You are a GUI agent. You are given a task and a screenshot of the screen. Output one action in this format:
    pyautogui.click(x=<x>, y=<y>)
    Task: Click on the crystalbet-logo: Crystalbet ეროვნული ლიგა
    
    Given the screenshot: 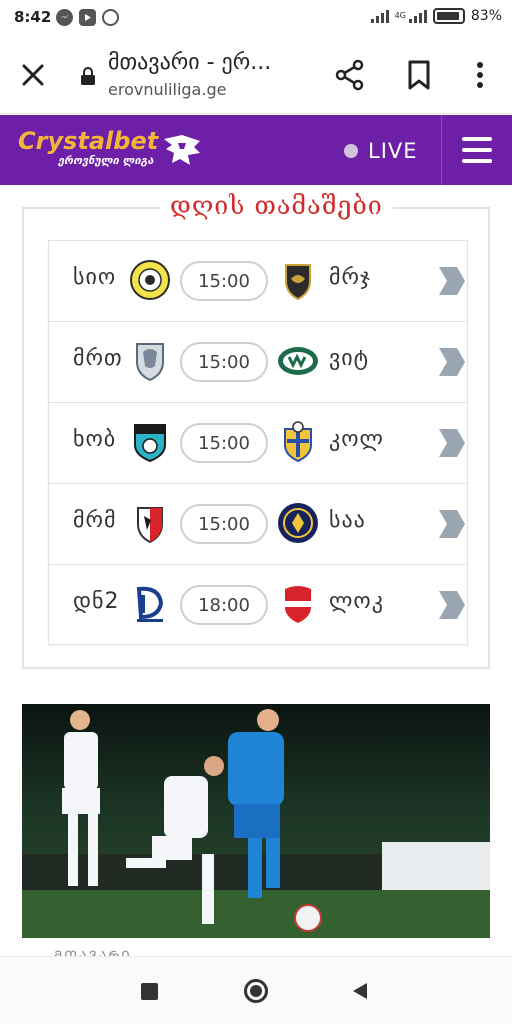 What is the action you would take?
    pyautogui.click(x=88, y=149)
    